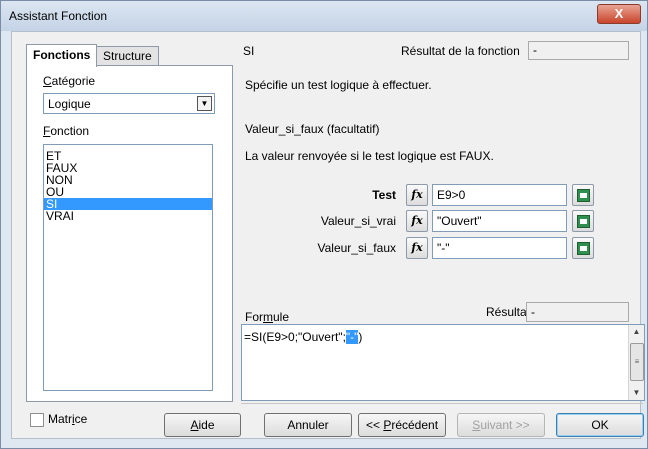 The image size is (648, 449). Describe the element at coordinates (58, 16) in the screenshot. I see `window-title: Assistant Fonction` at that location.